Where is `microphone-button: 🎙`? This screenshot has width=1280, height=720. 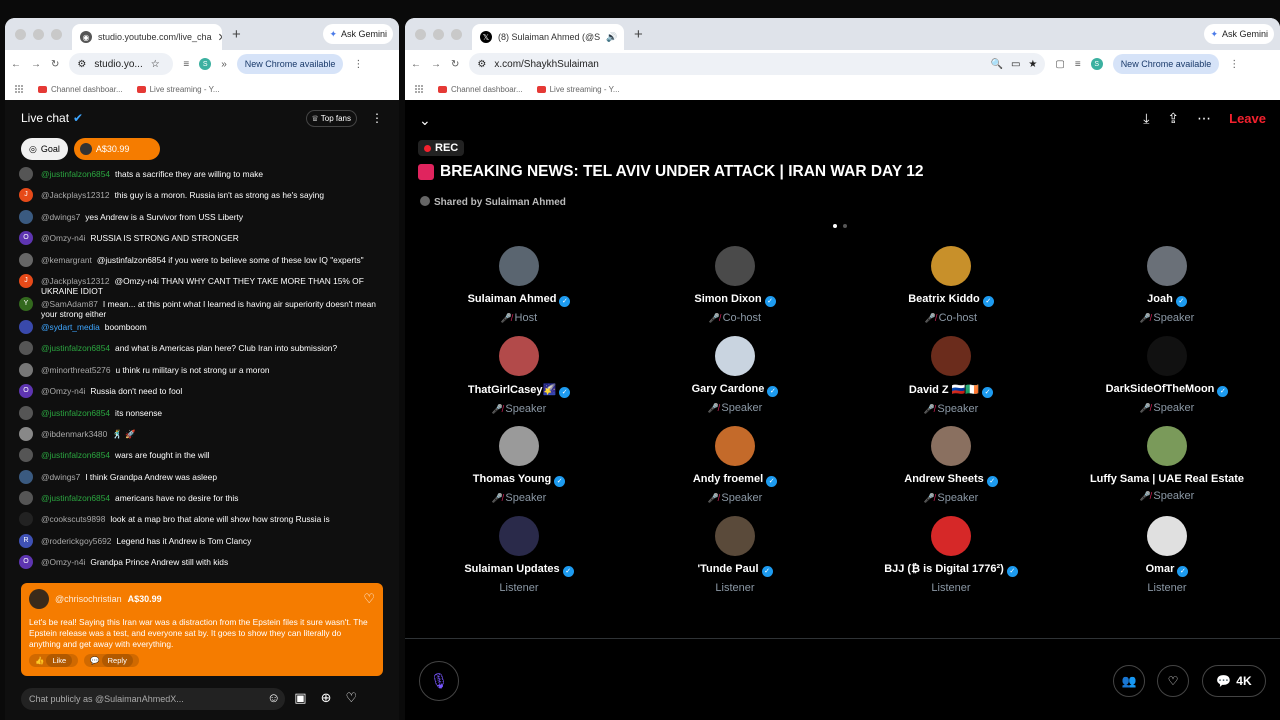 microphone-button: 🎙 is located at coordinates (439, 681).